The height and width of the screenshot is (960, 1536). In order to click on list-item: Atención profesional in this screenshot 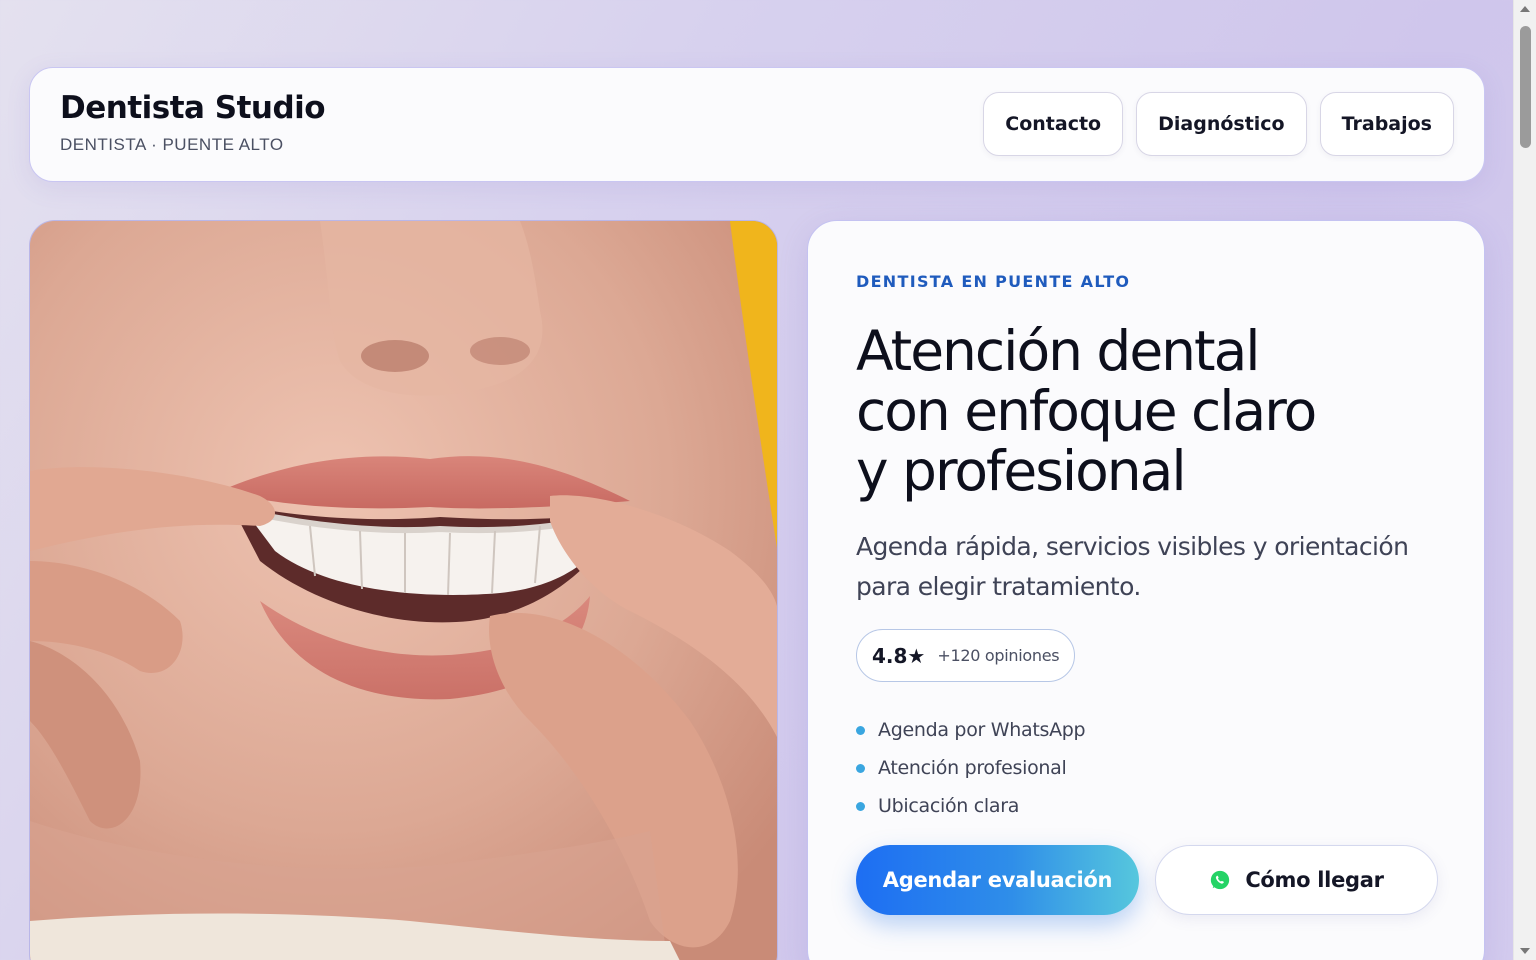, I will do `click(970, 768)`.